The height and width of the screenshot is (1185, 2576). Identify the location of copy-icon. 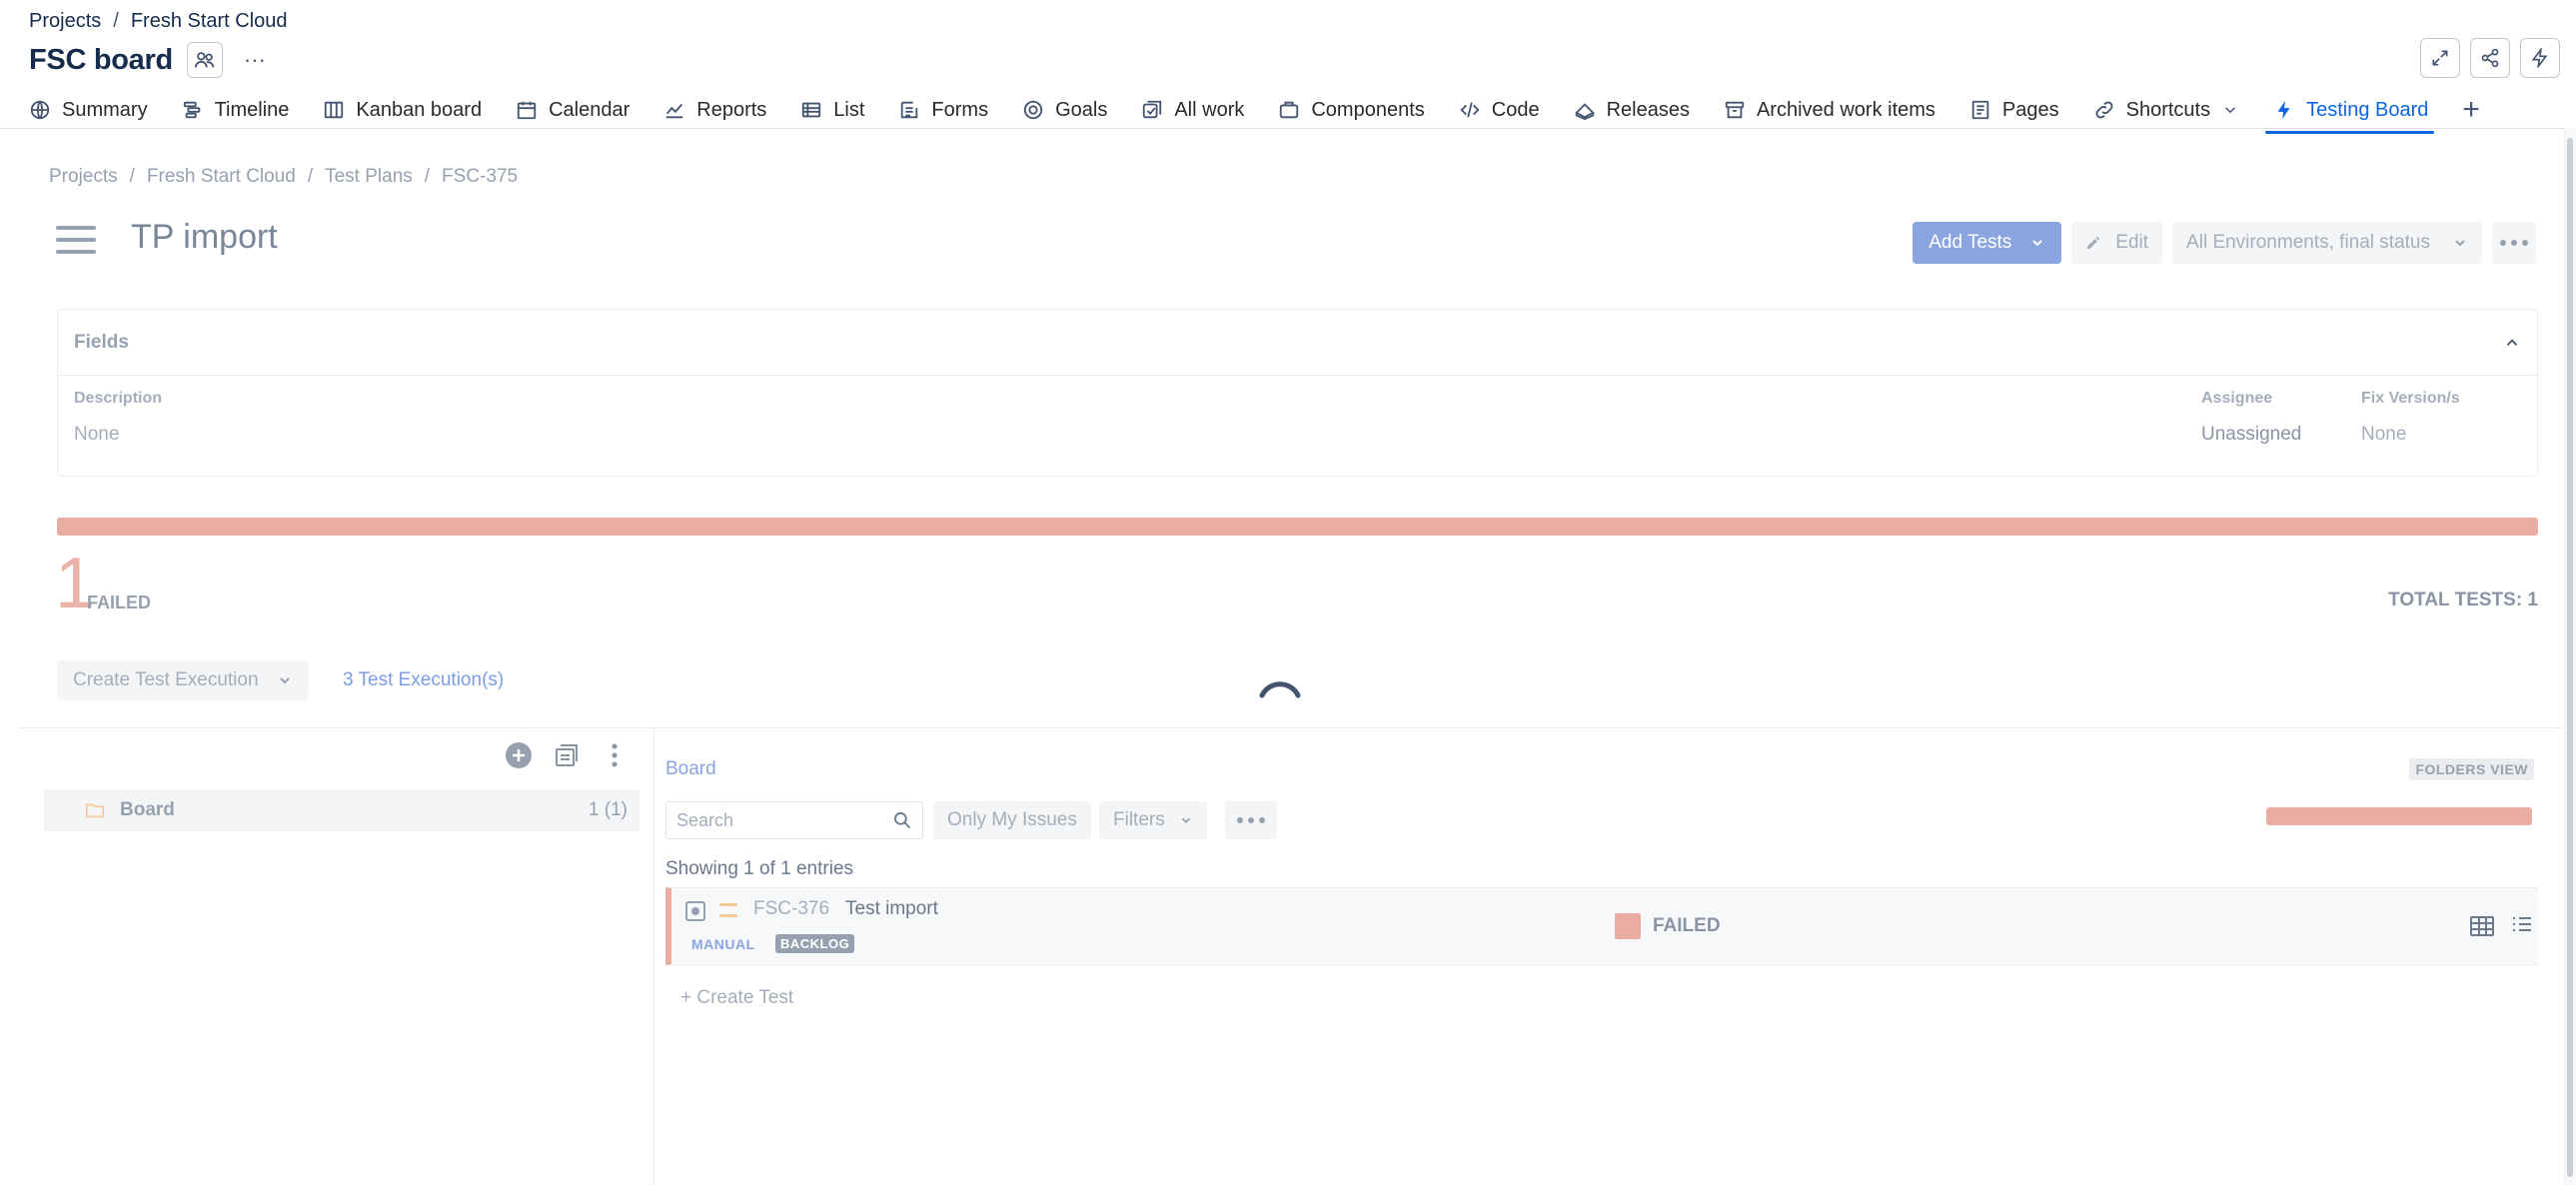
(567, 755).